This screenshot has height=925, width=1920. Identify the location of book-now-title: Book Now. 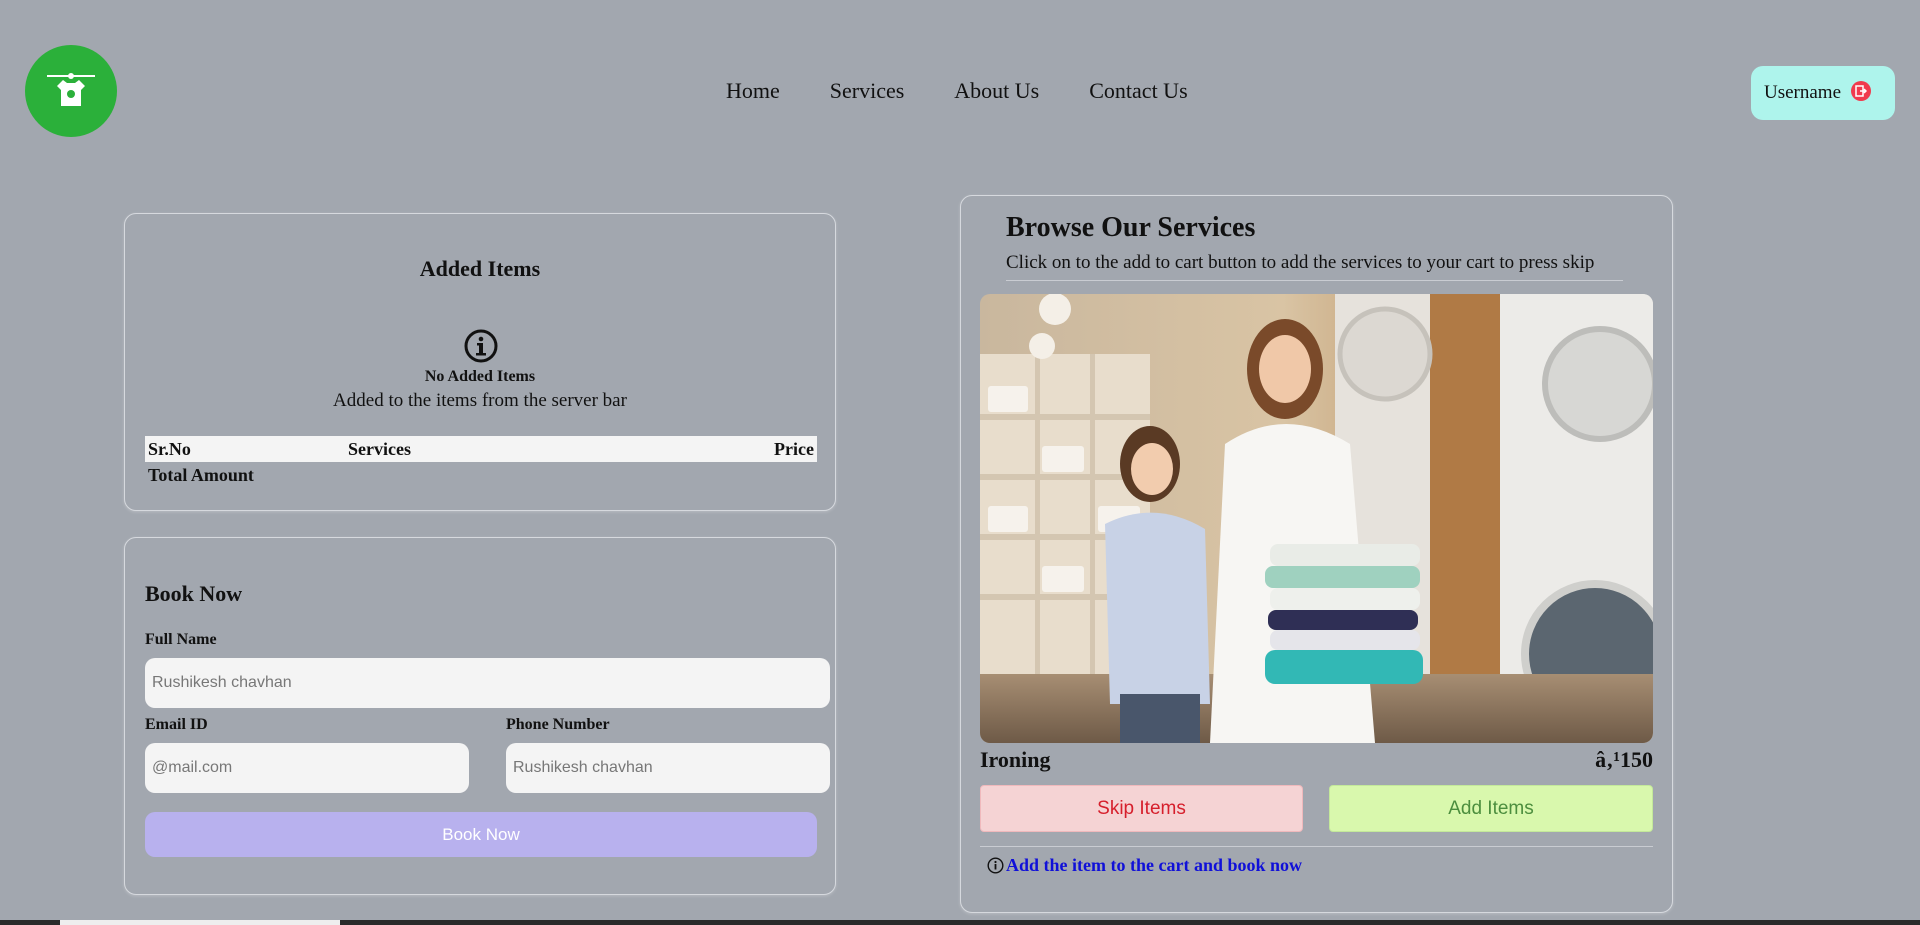
(194, 593).